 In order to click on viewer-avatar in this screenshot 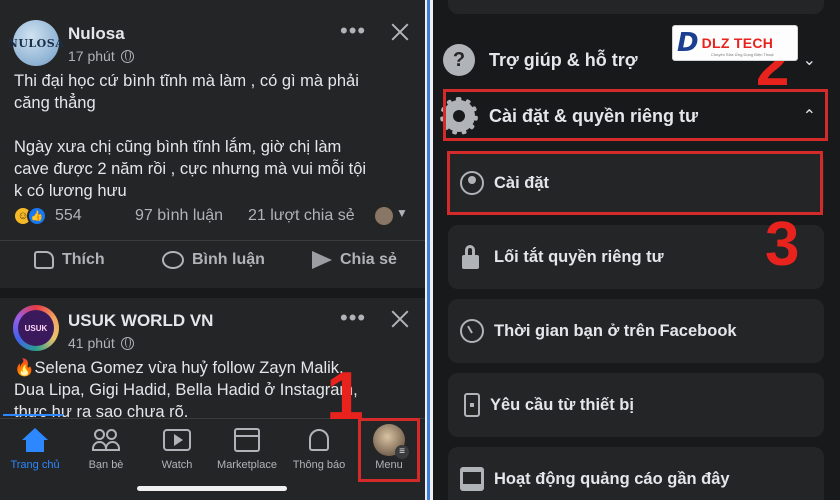, I will do `click(384, 216)`.